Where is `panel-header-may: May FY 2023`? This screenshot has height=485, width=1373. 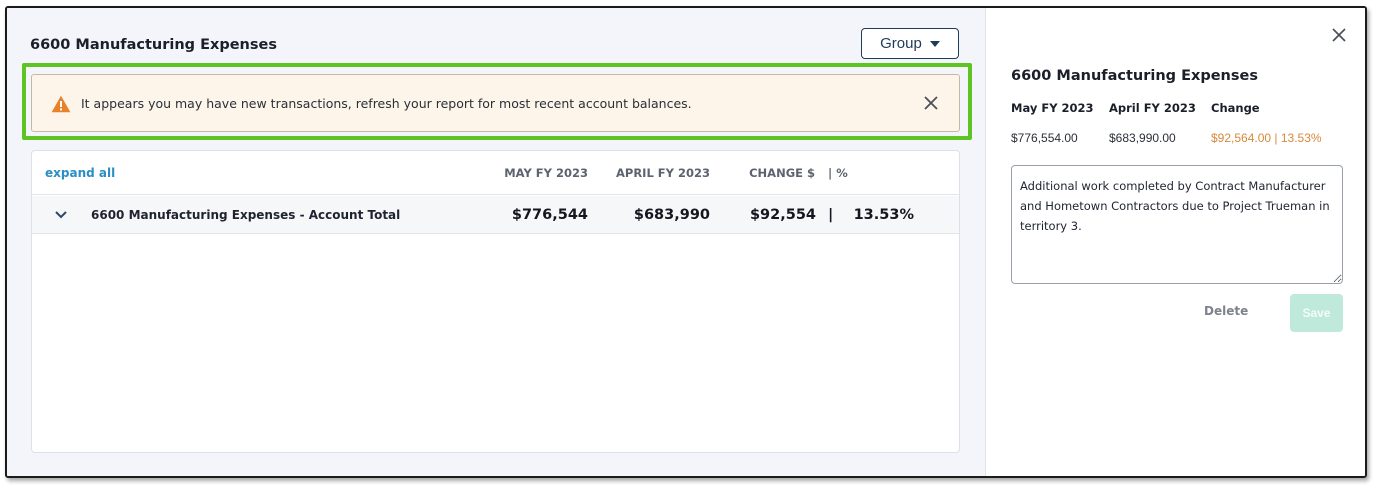 panel-header-may: May FY 2023 is located at coordinates (1052, 108).